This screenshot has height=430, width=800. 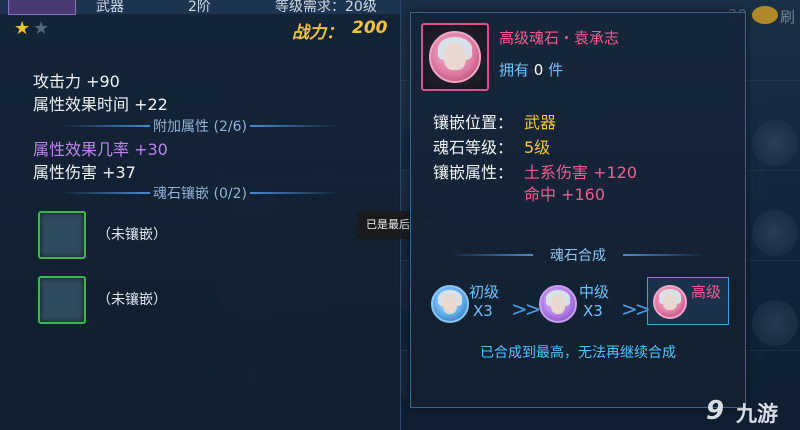 I want to click on logo-mark-icon: 9, so click(x=715, y=411).